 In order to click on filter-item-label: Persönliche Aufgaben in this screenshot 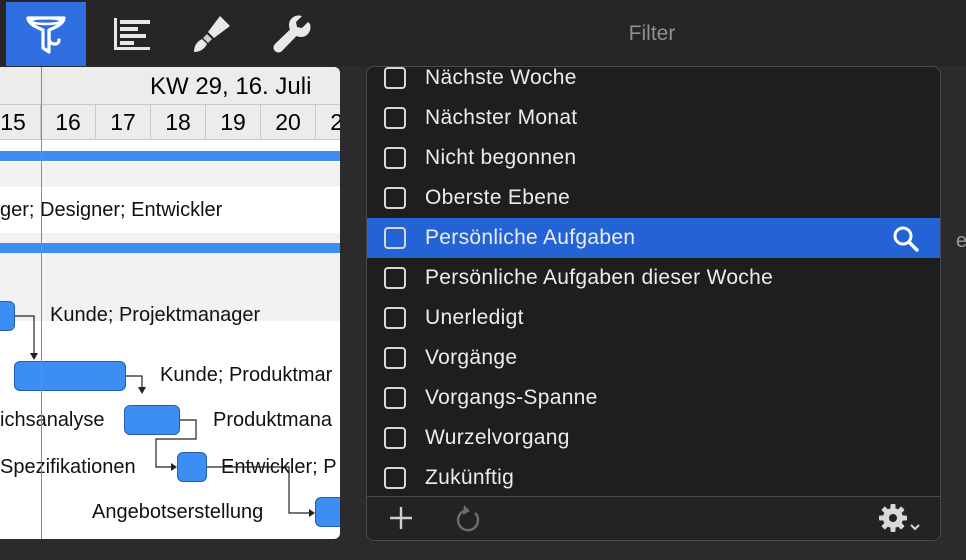, I will do `click(530, 237)`.